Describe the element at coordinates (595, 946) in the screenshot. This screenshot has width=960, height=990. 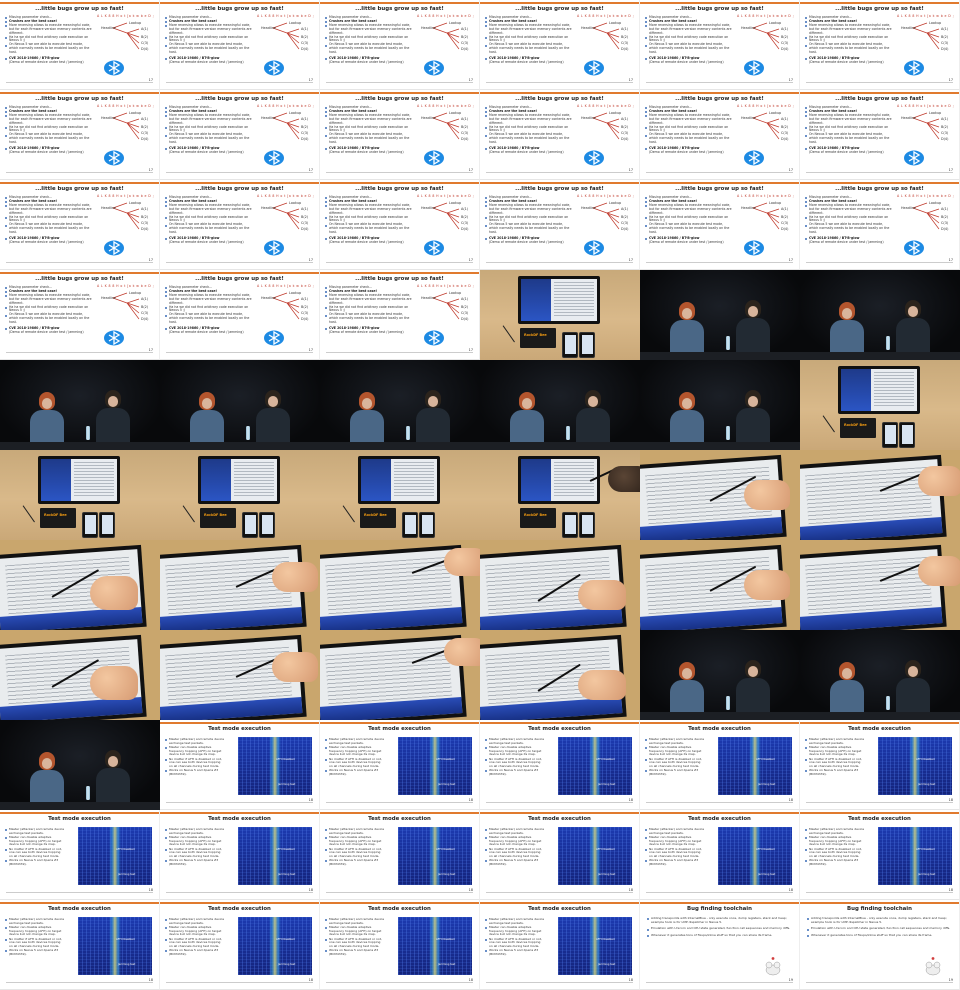
I see `spectrum-waterfall-image: AFH Disabled Jamming test` at that location.